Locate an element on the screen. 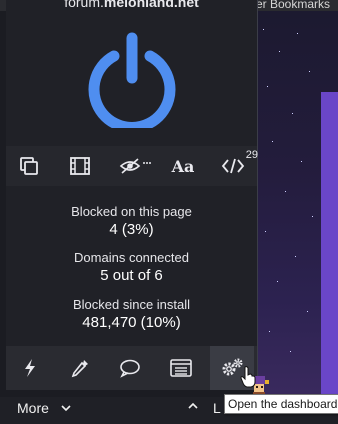 The height and width of the screenshot is (424, 338). stat-value: 4 (3%) is located at coordinates (131, 229).